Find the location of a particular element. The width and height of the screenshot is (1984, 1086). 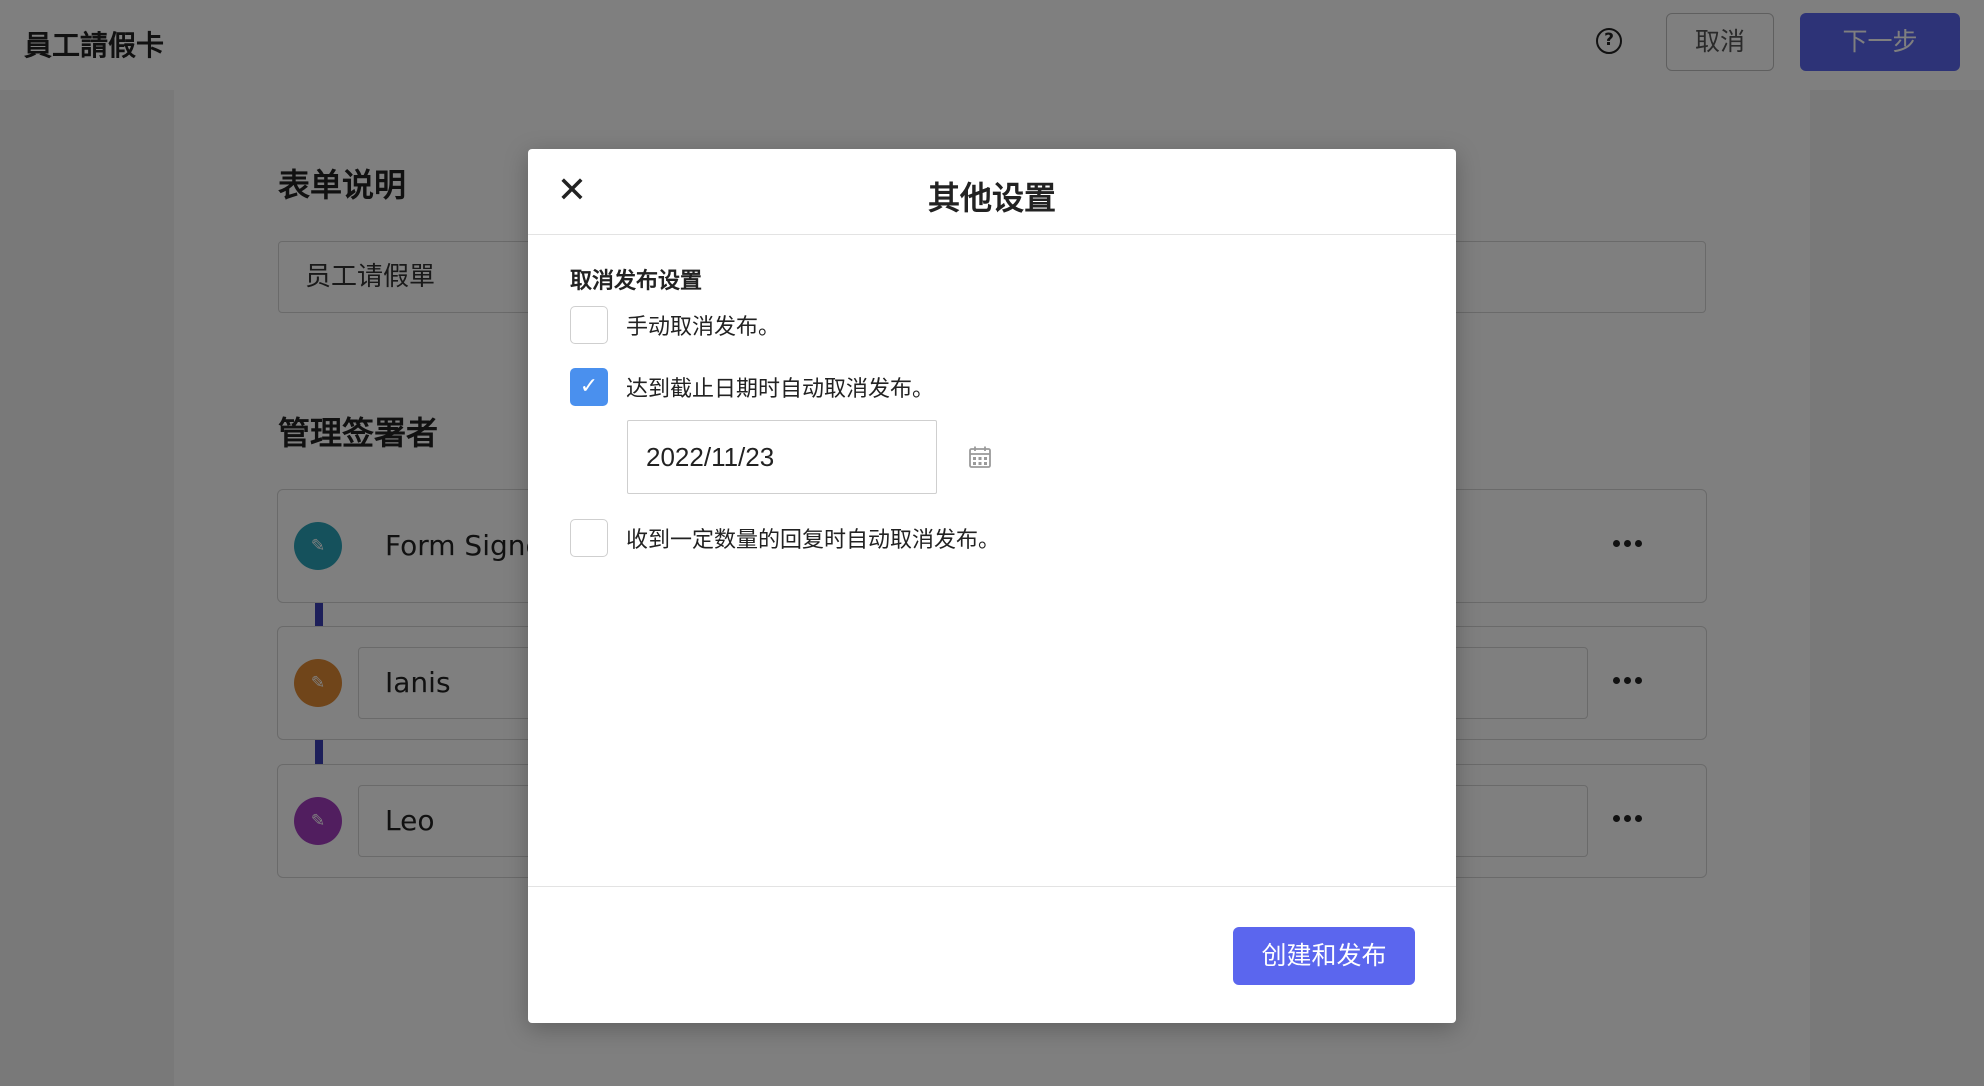

option-label: 达到截止日期时自动取消发布。 is located at coordinates (780, 389).